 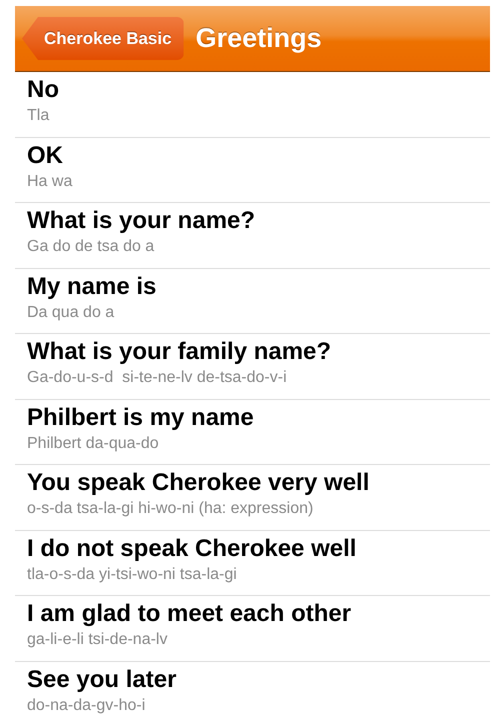 I want to click on cherokee-translation: o-s-da tsa-la-gi hi-wo-ni (ha: expression), so click(x=170, y=509).